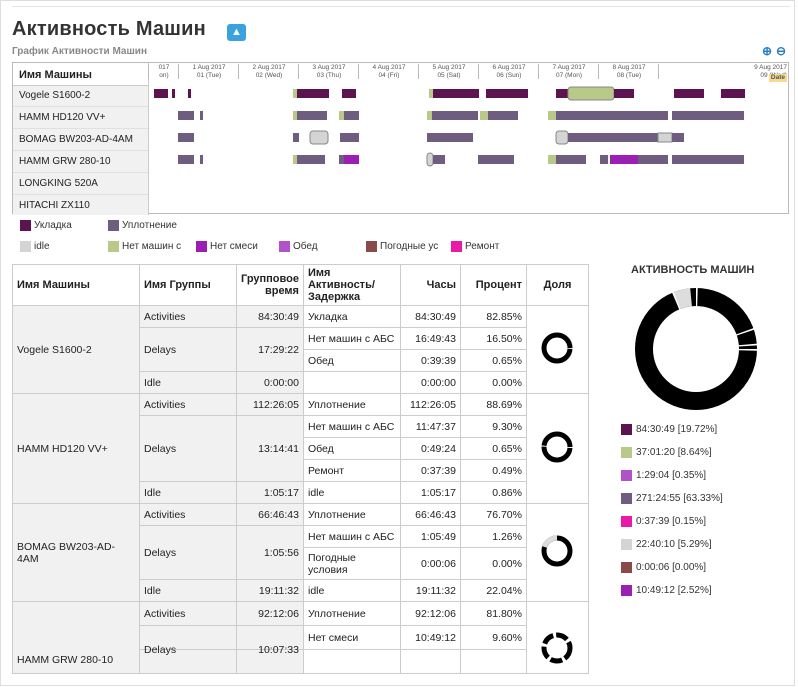 The width and height of the screenshot is (798, 687). I want to click on col-header-group: Имя Группы, so click(188, 285).